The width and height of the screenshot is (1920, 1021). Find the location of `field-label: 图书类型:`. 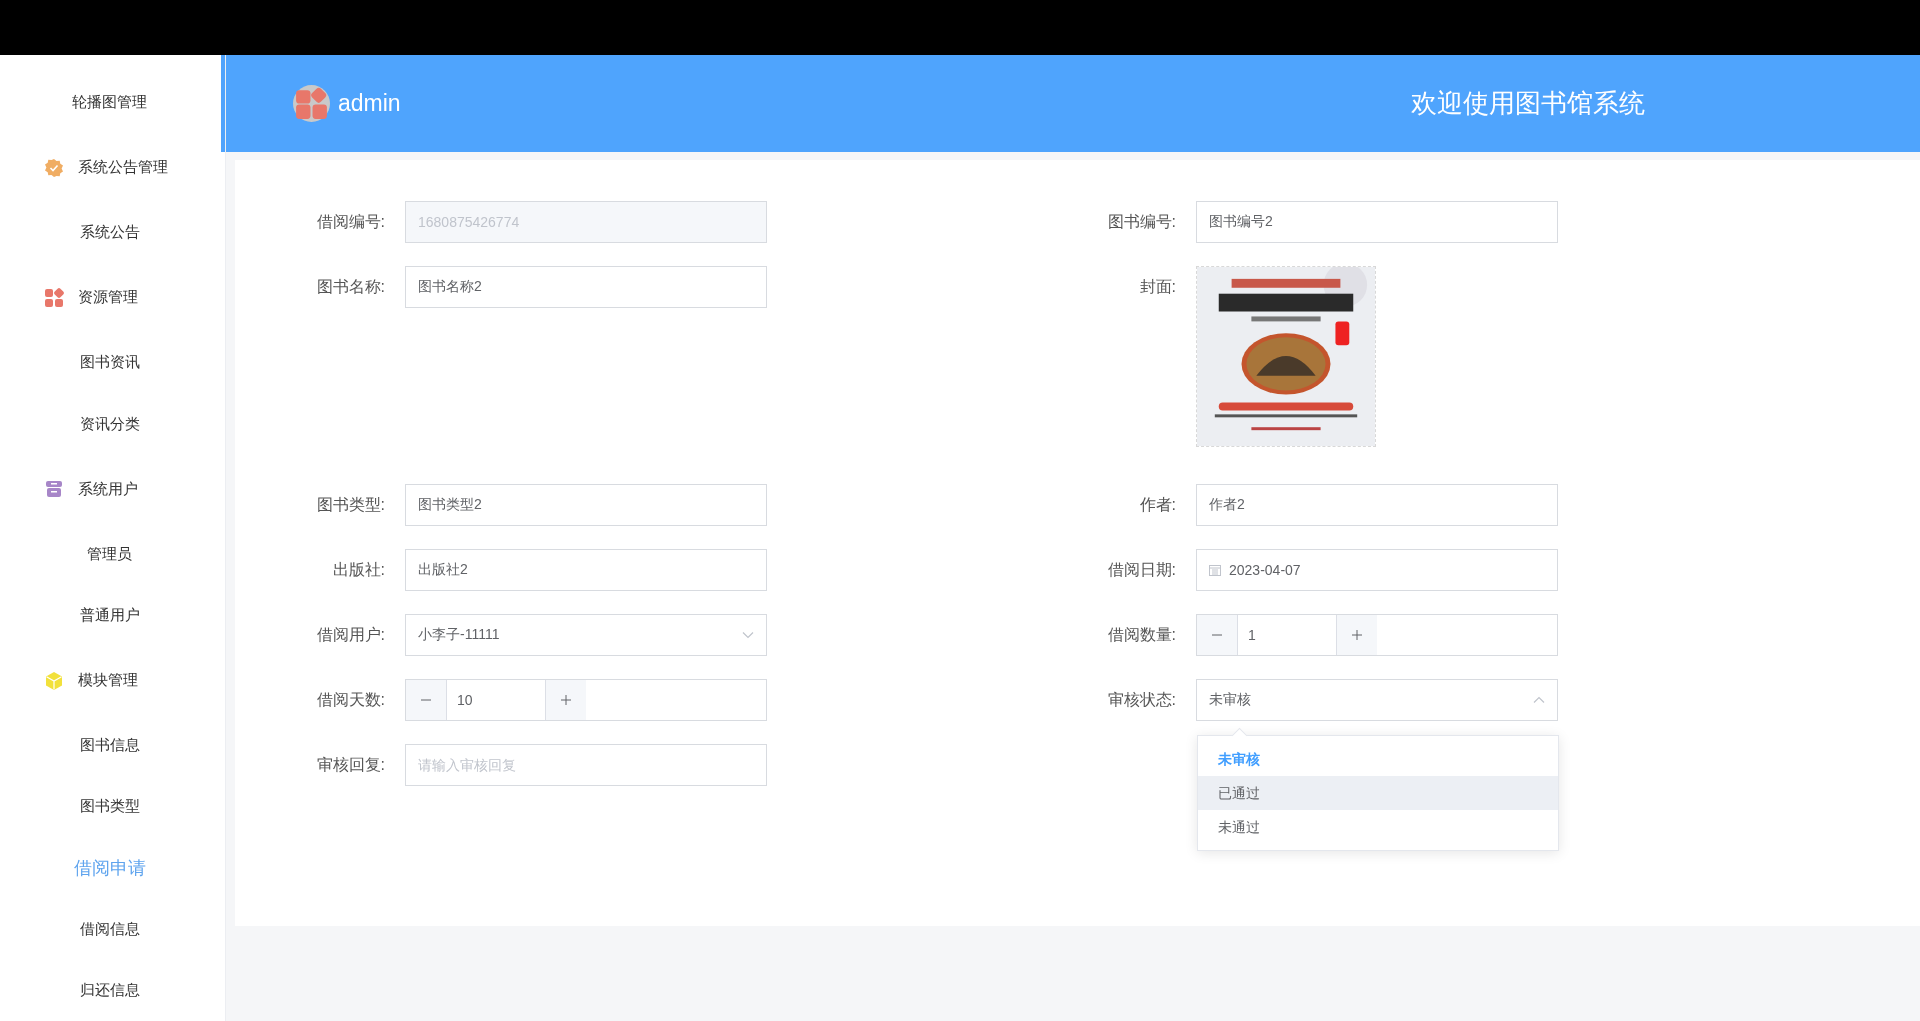

field-label: 图书类型: is located at coordinates (350, 505).